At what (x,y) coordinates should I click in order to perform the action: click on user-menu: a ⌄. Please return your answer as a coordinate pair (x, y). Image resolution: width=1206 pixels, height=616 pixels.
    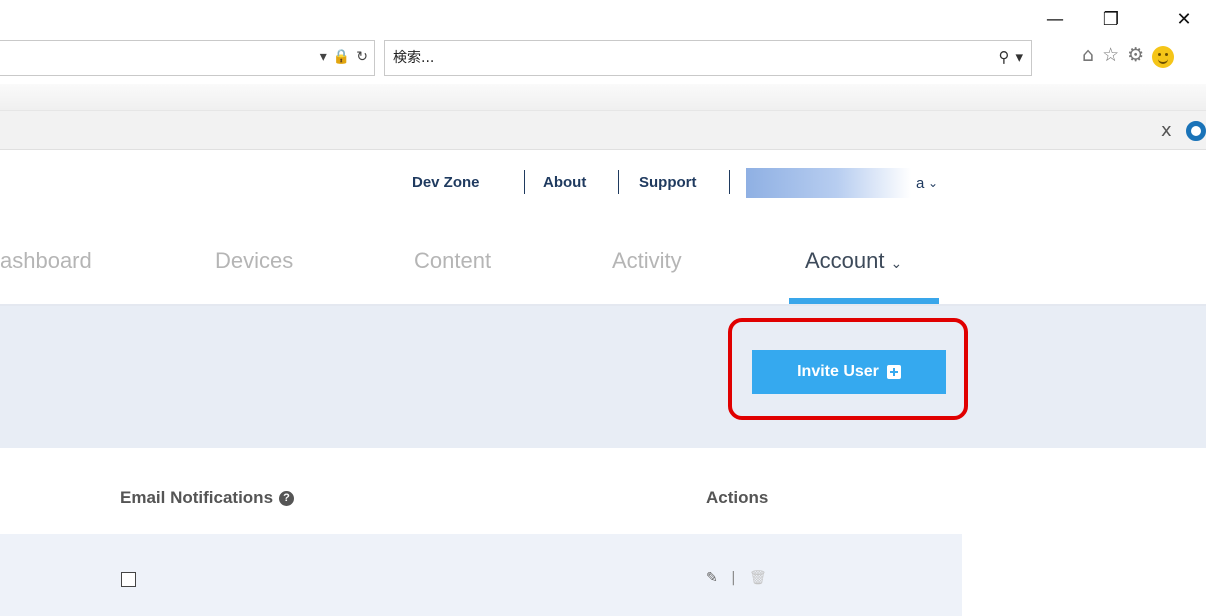
    Looking at the image, I should click on (848, 183).